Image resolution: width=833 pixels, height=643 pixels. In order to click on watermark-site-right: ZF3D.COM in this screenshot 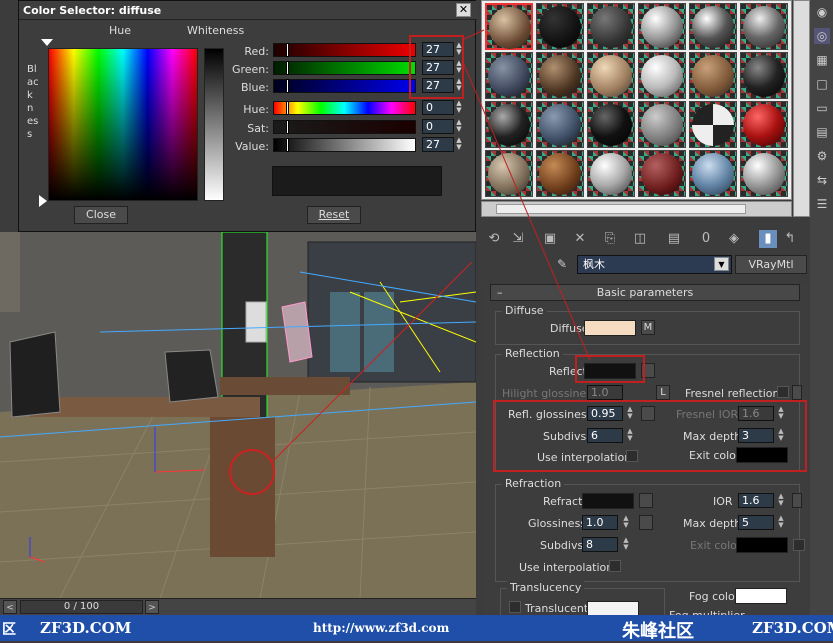, I will do `click(792, 628)`.